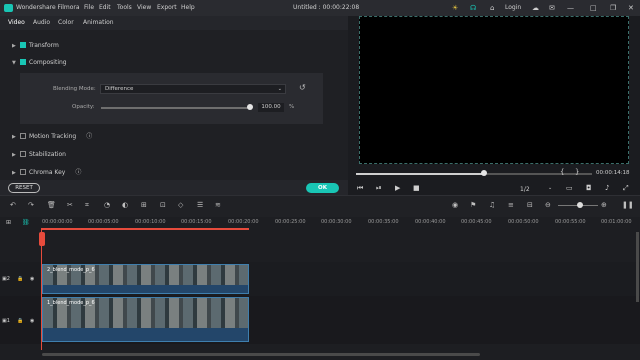 The image size is (640, 360). Describe the element at coordinates (455, 205) in the screenshot. I see `render-icon: ◉` at that location.